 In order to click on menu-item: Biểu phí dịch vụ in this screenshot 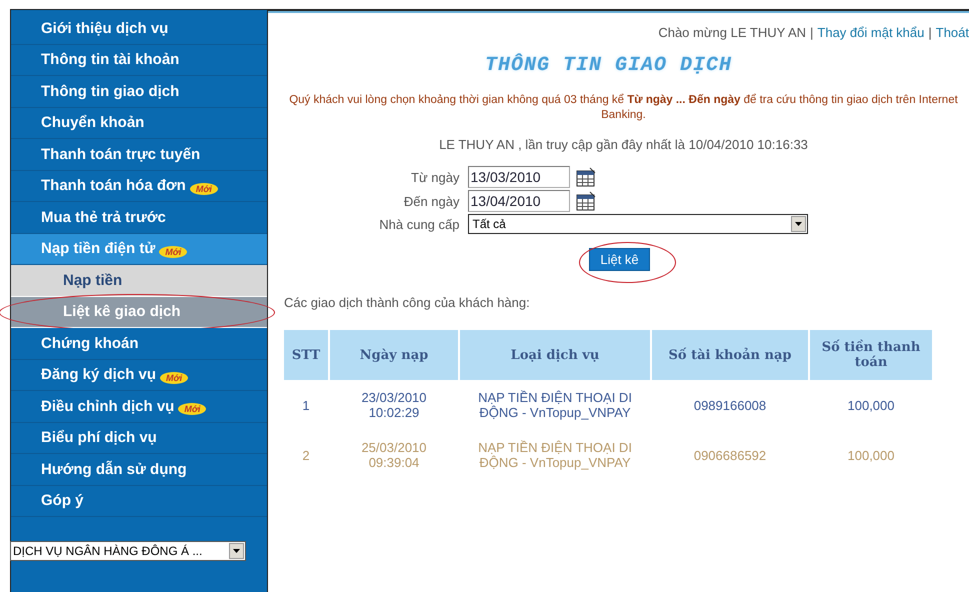, I will do `click(139, 438)`.